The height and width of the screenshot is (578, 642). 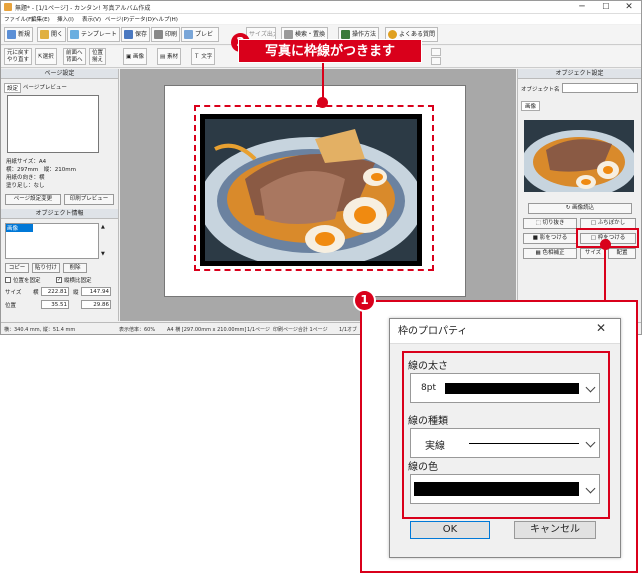 What do you see at coordinates (65, 19) in the screenshot?
I see `menu-insert: 挿入(I)` at bounding box center [65, 19].